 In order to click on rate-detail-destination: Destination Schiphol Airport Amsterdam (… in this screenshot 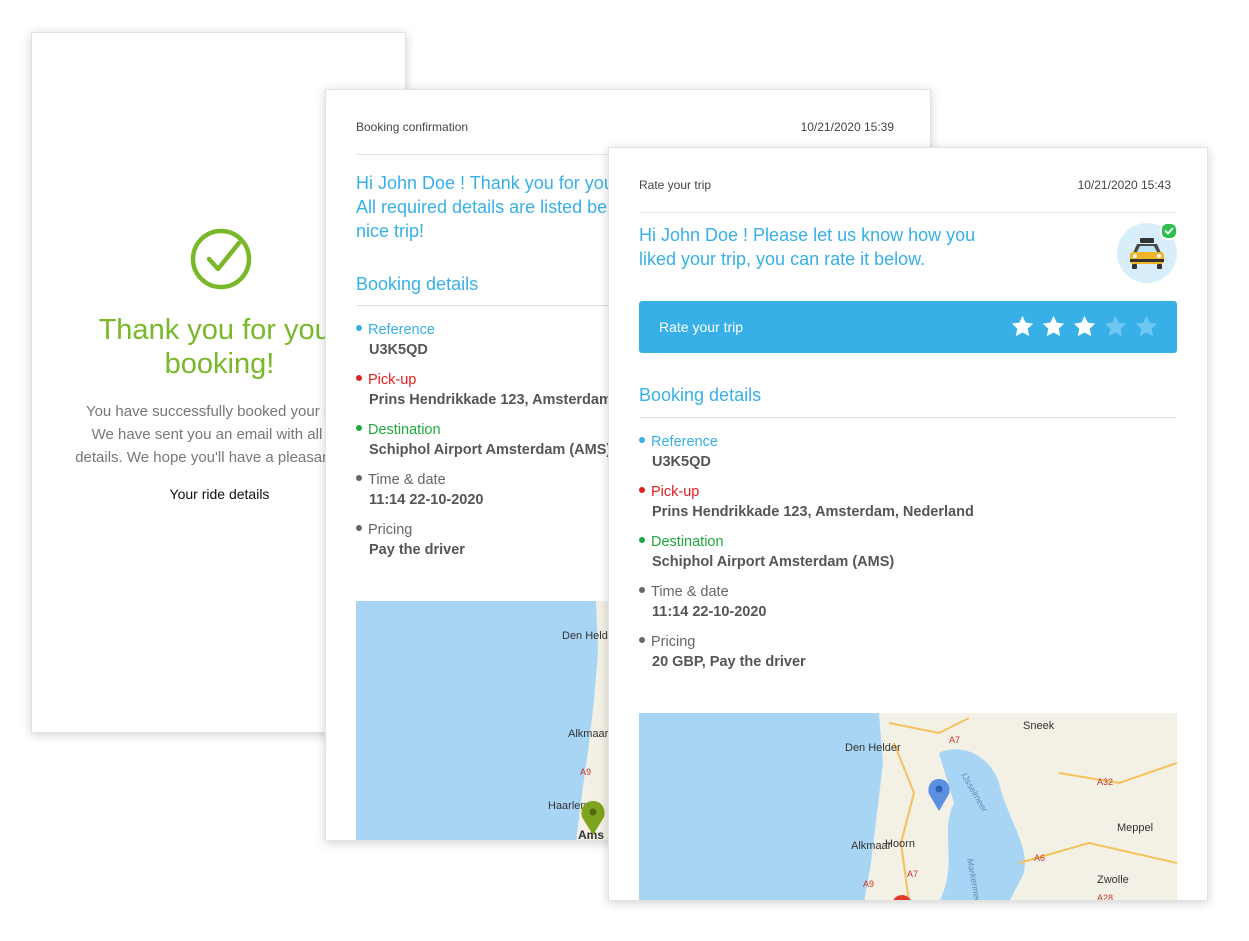, I will do `click(766, 552)`.